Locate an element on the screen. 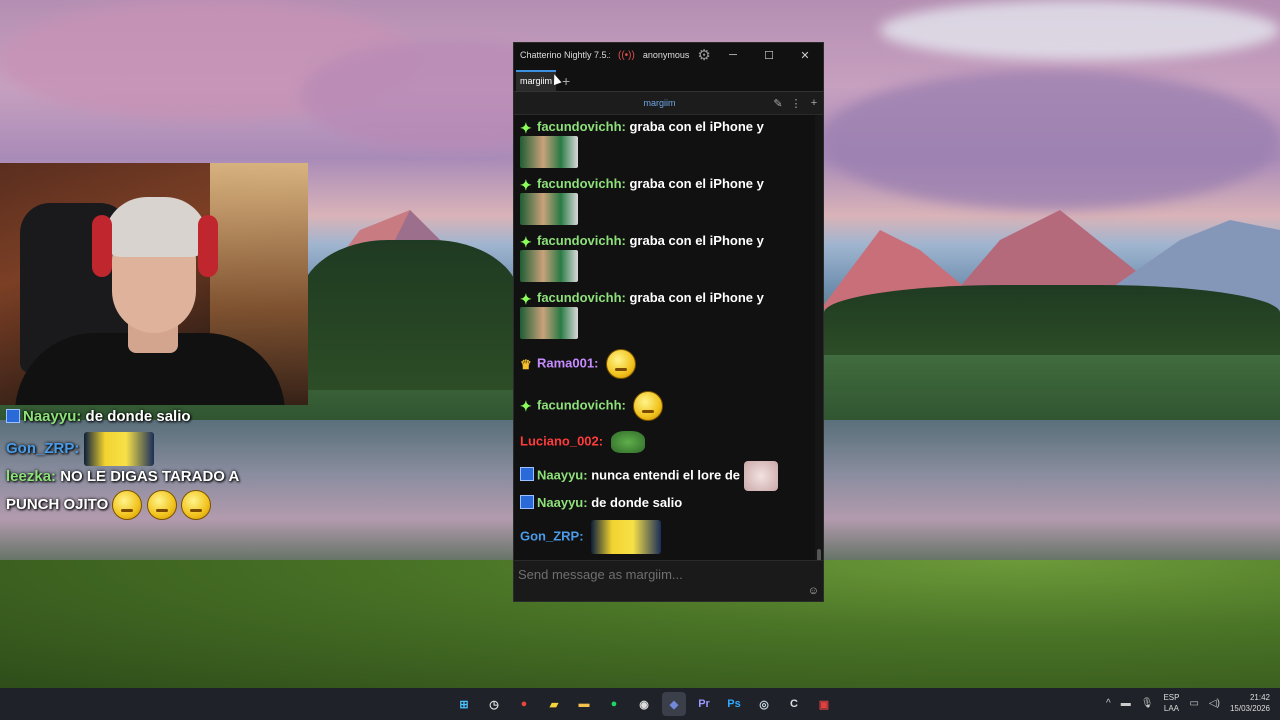 This screenshot has width=1280, height=720. app-glyph: ◷ is located at coordinates (494, 704).